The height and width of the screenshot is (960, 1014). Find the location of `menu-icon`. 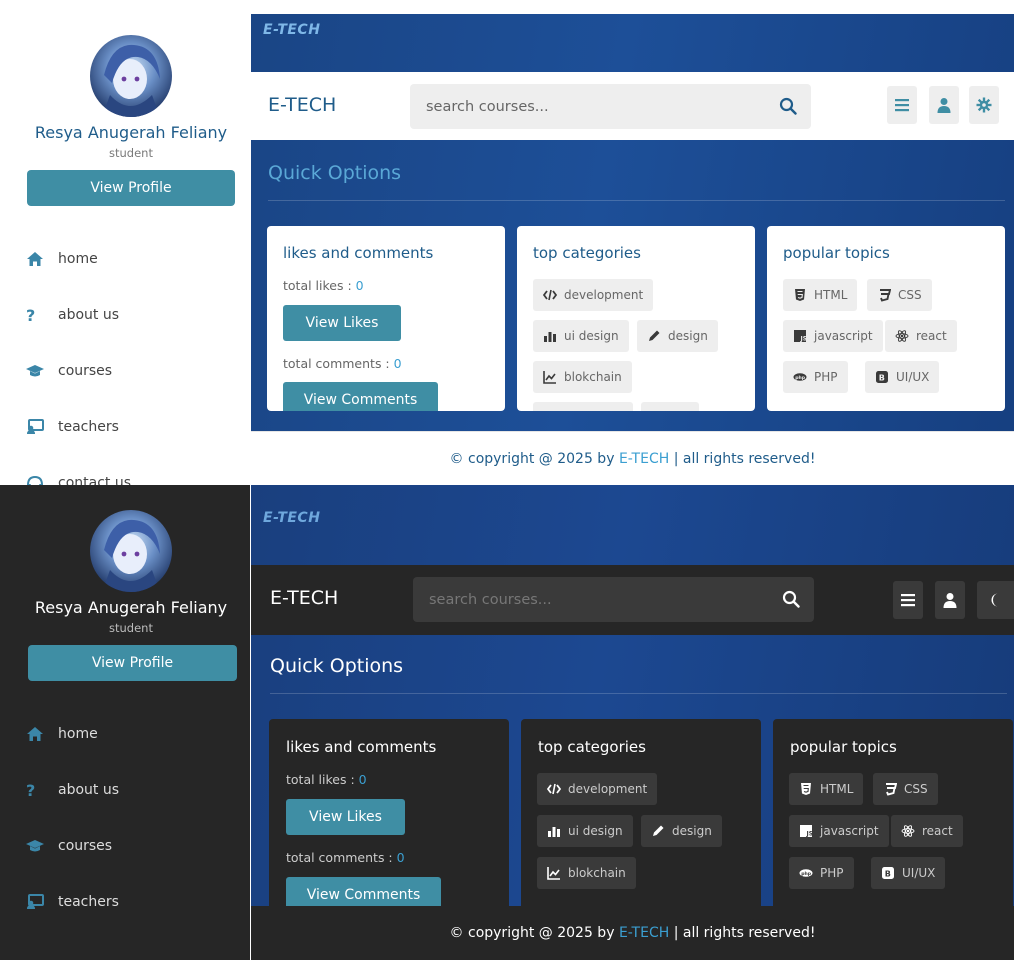

menu-icon is located at coordinates (902, 105).